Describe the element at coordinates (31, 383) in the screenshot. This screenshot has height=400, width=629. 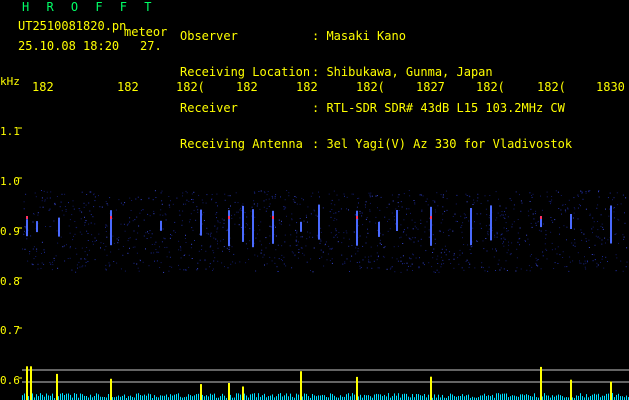
I see `trace-spike` at that location.